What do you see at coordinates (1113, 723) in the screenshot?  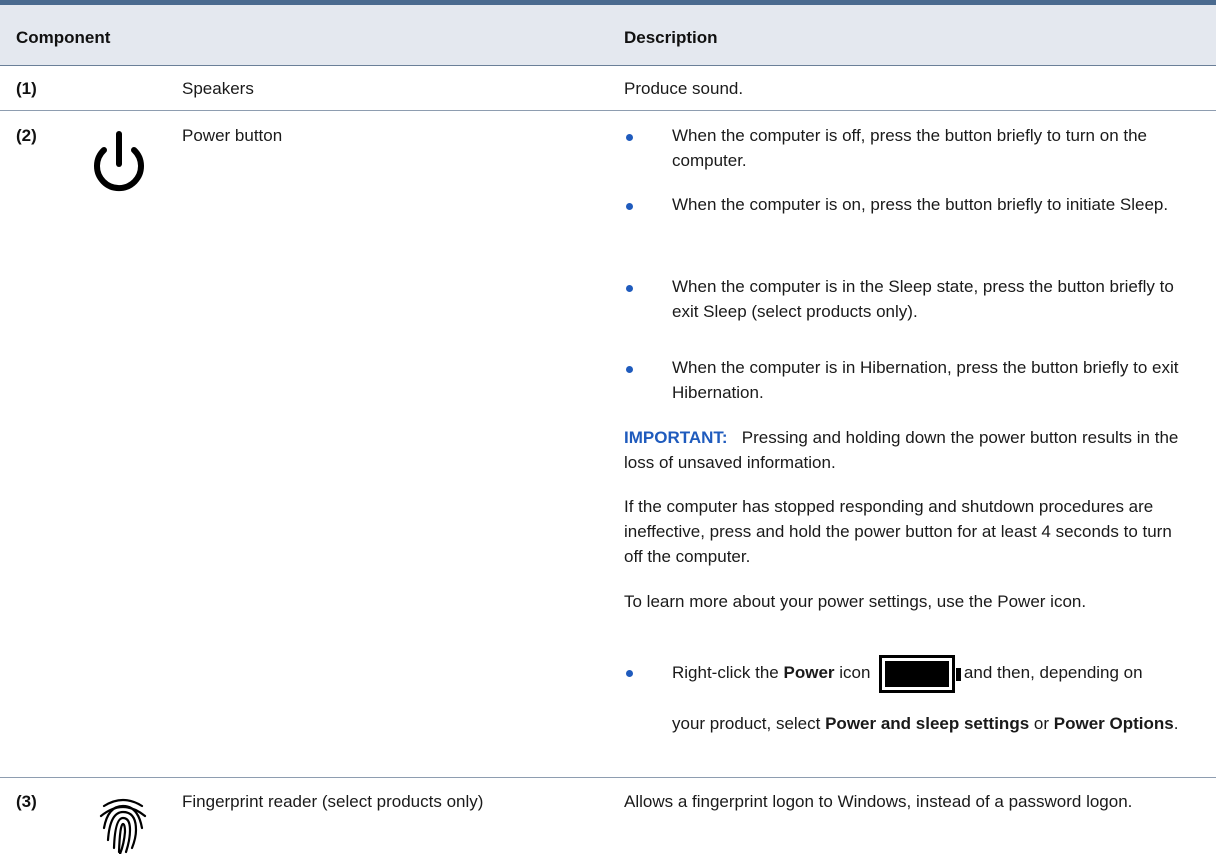 I see `power-options-label: Power Options` at bounding box center [1113, 723].